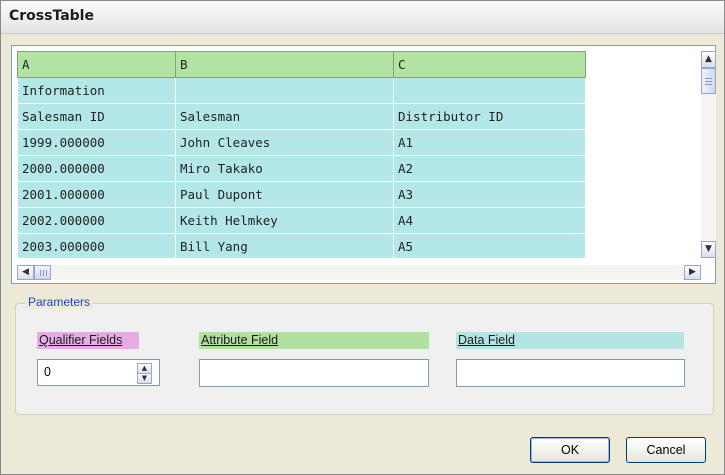 Image resolution: width=725 pixels, height=475 pixels. I want to click on data-field-label: Data Field, so click(570, 340).